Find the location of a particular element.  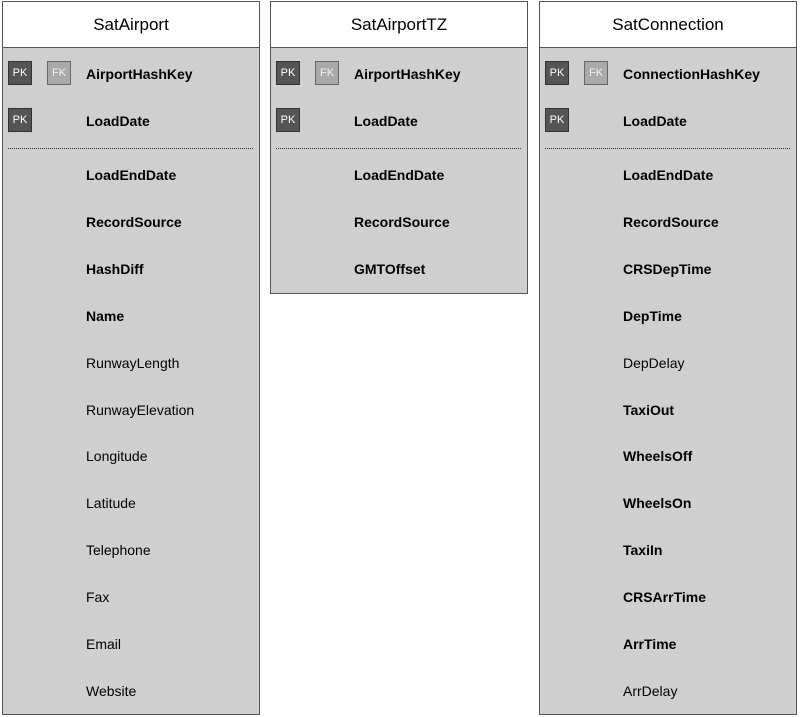

attribute-row: Telephone is located at coordinates (131, 550).